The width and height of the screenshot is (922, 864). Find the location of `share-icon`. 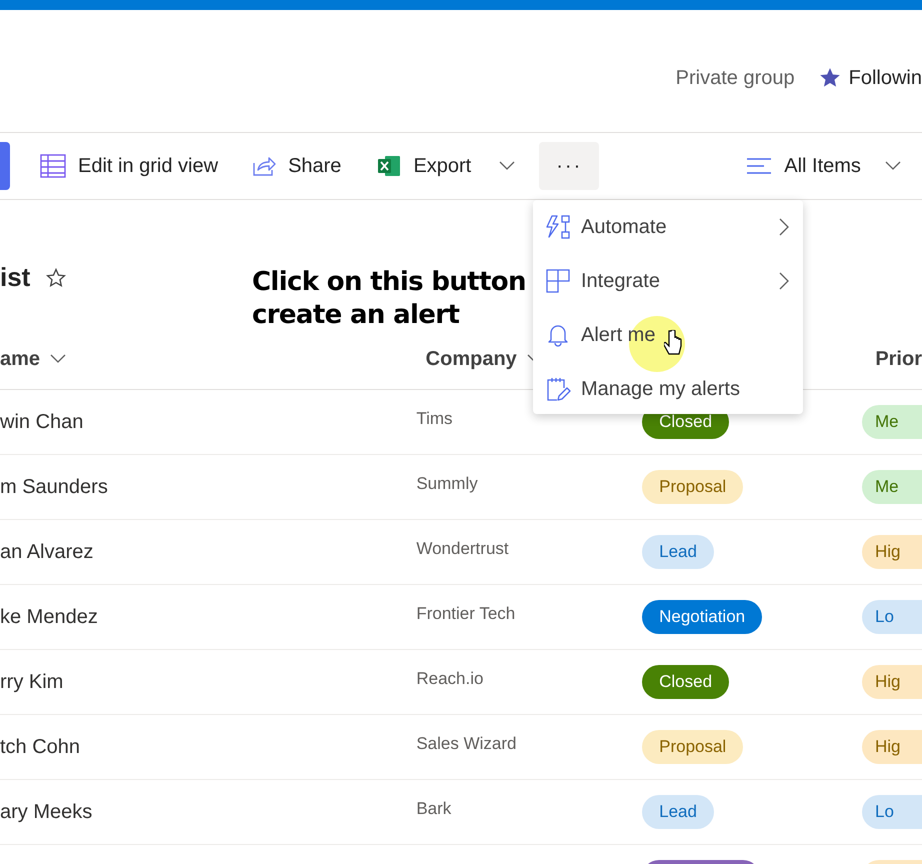

share-icon is located at coordinates (264, 166).